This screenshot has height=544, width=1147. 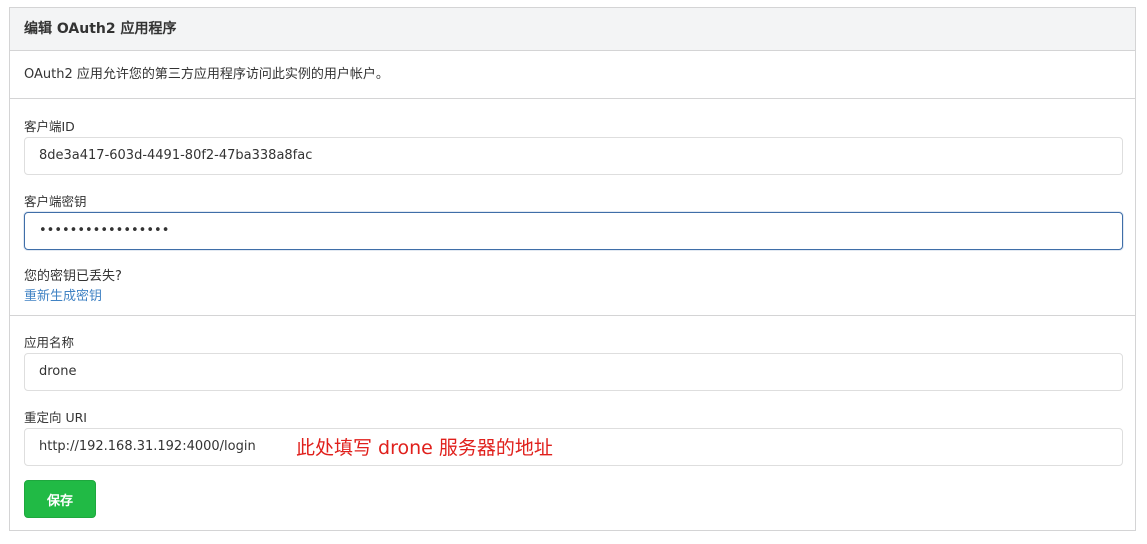 What do you see at coordinates (55, 201) in the screenshot?
I see `client-secret-label: 客户端密钥` at bounding box center [55, 201].